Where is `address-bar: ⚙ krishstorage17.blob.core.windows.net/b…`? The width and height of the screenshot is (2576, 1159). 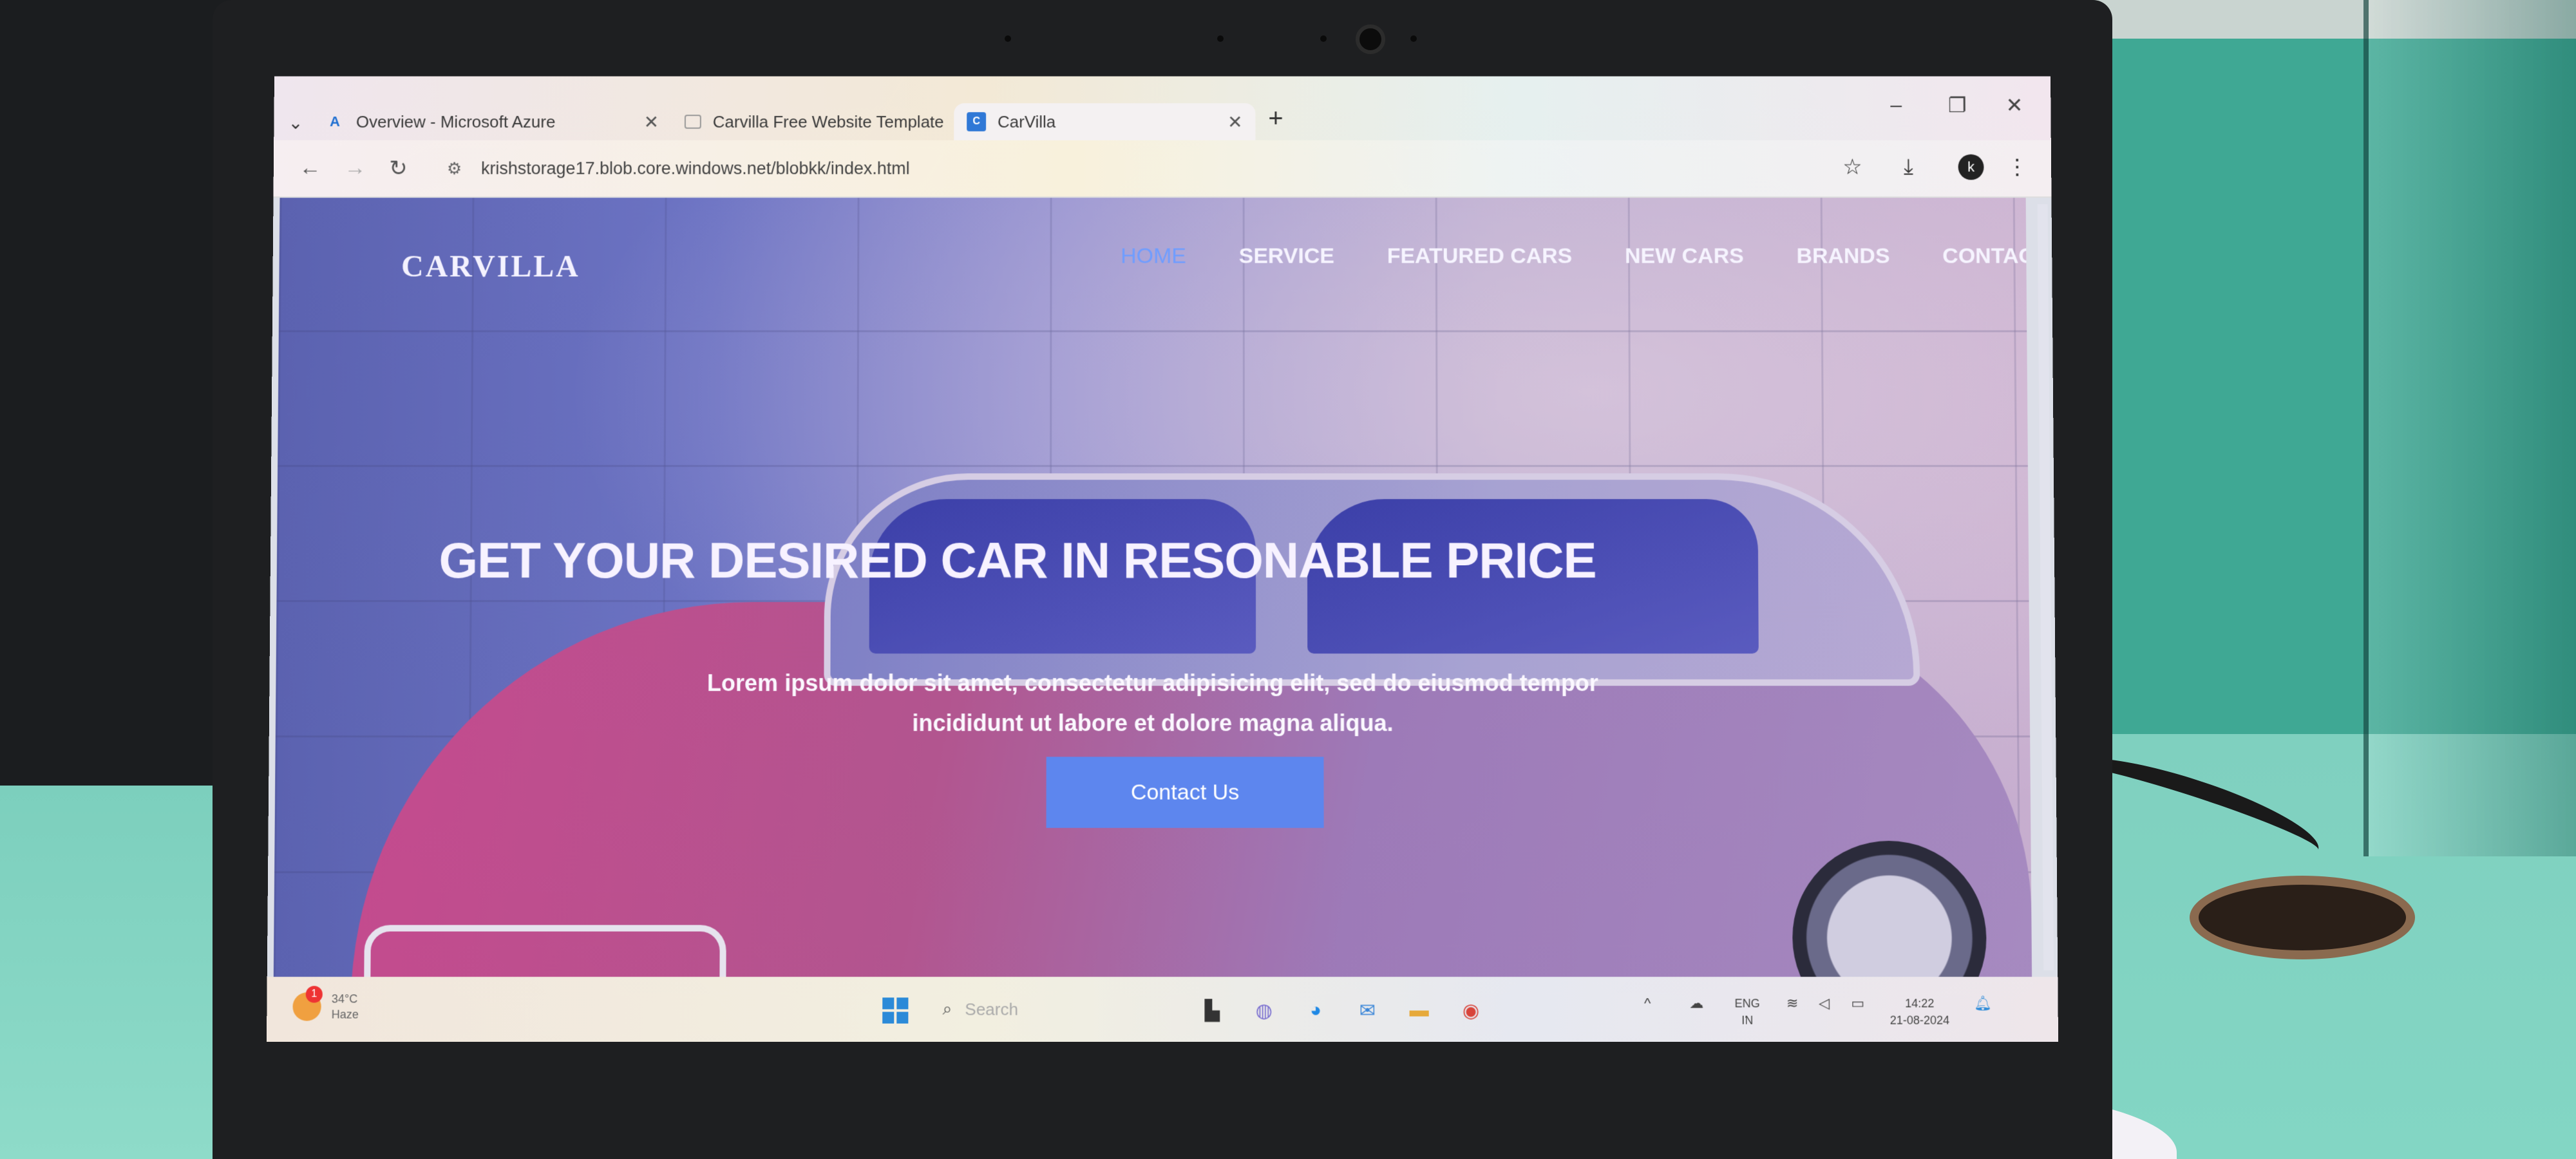
address-bar: ⚙ krishstorage17.blob.core.windows.net/b… is located at coordinates (1118, 168).